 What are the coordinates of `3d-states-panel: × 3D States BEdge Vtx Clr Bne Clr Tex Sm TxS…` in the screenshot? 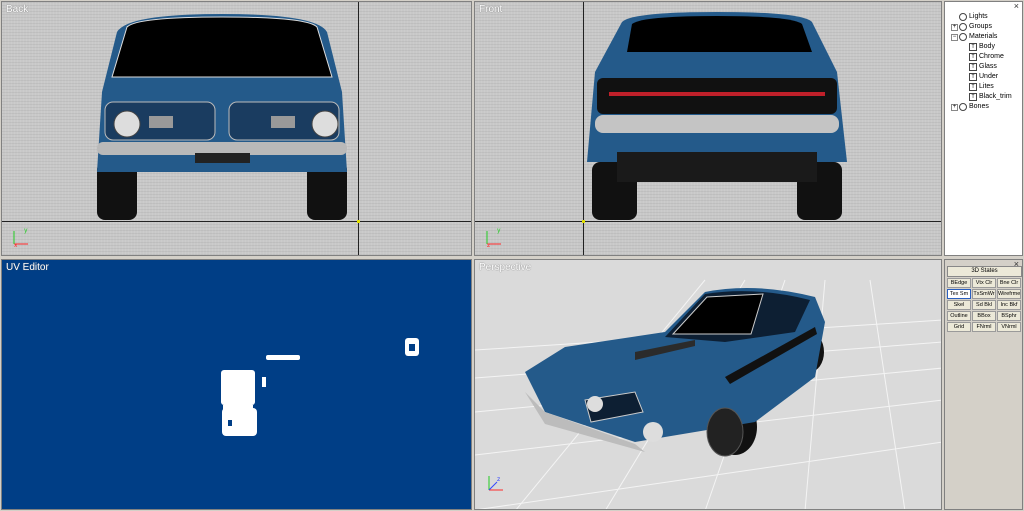 It's located at (983, 384).